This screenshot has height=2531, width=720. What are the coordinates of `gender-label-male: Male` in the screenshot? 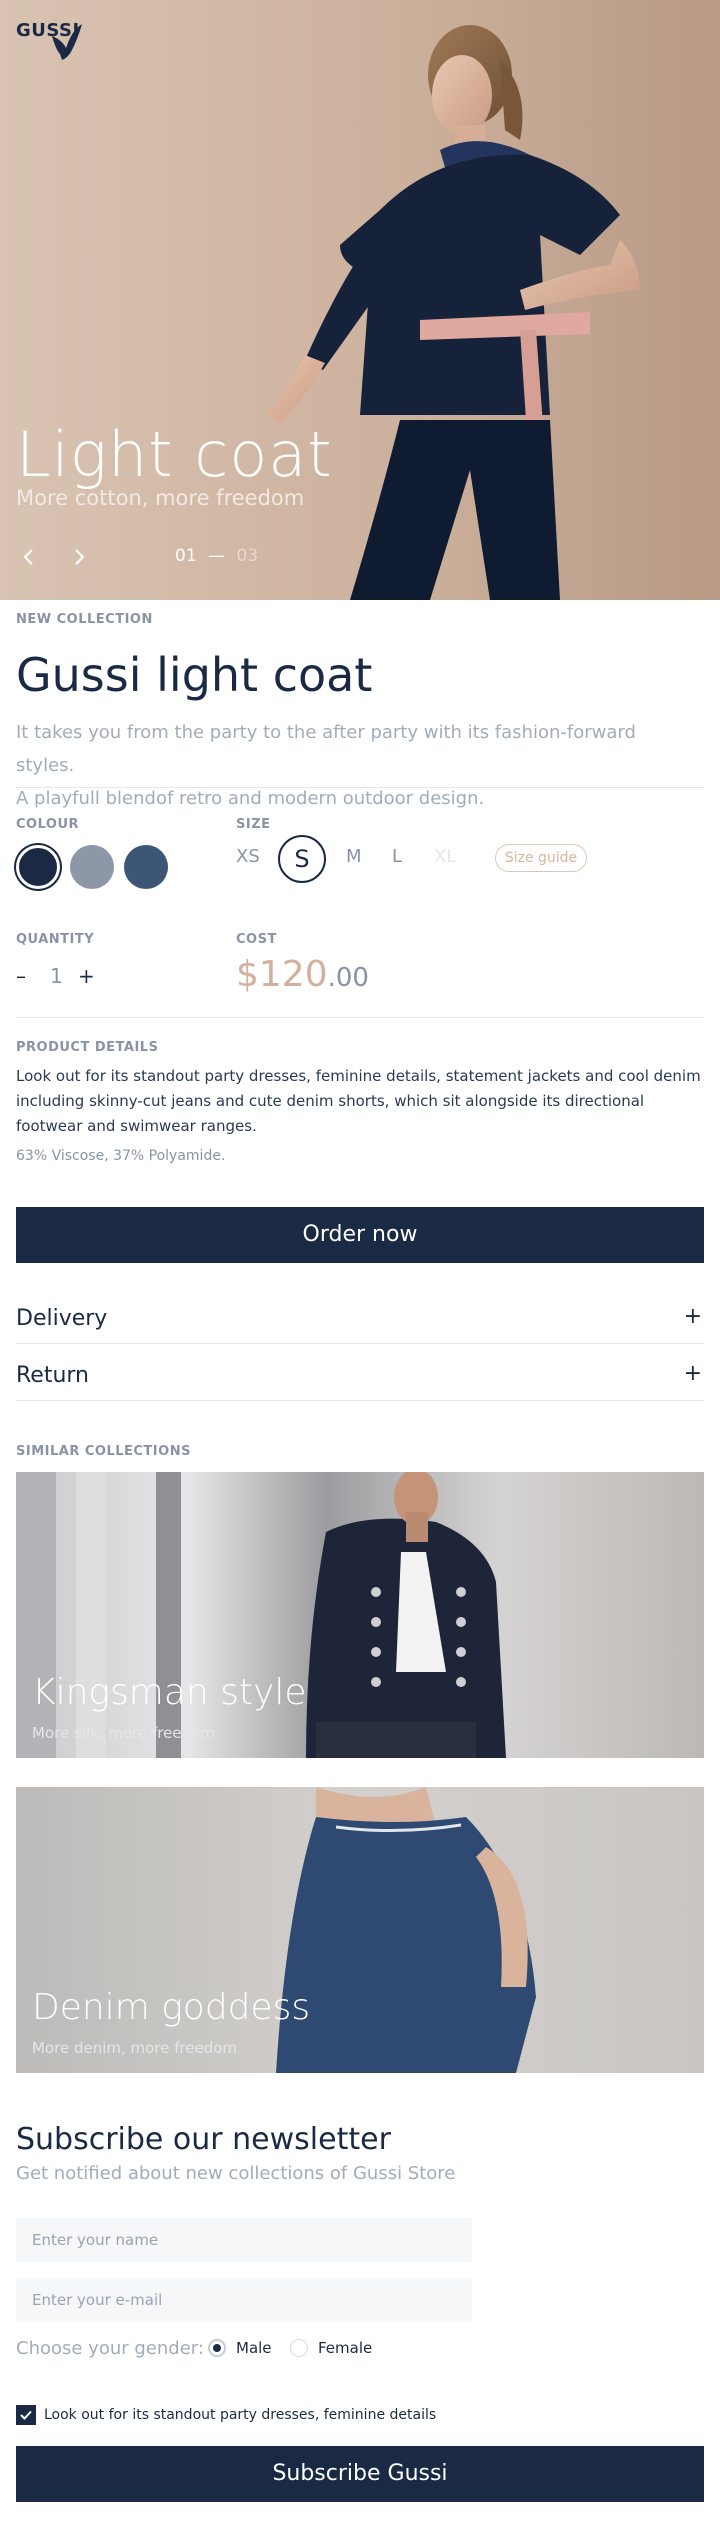 It's located at (254, 2348).